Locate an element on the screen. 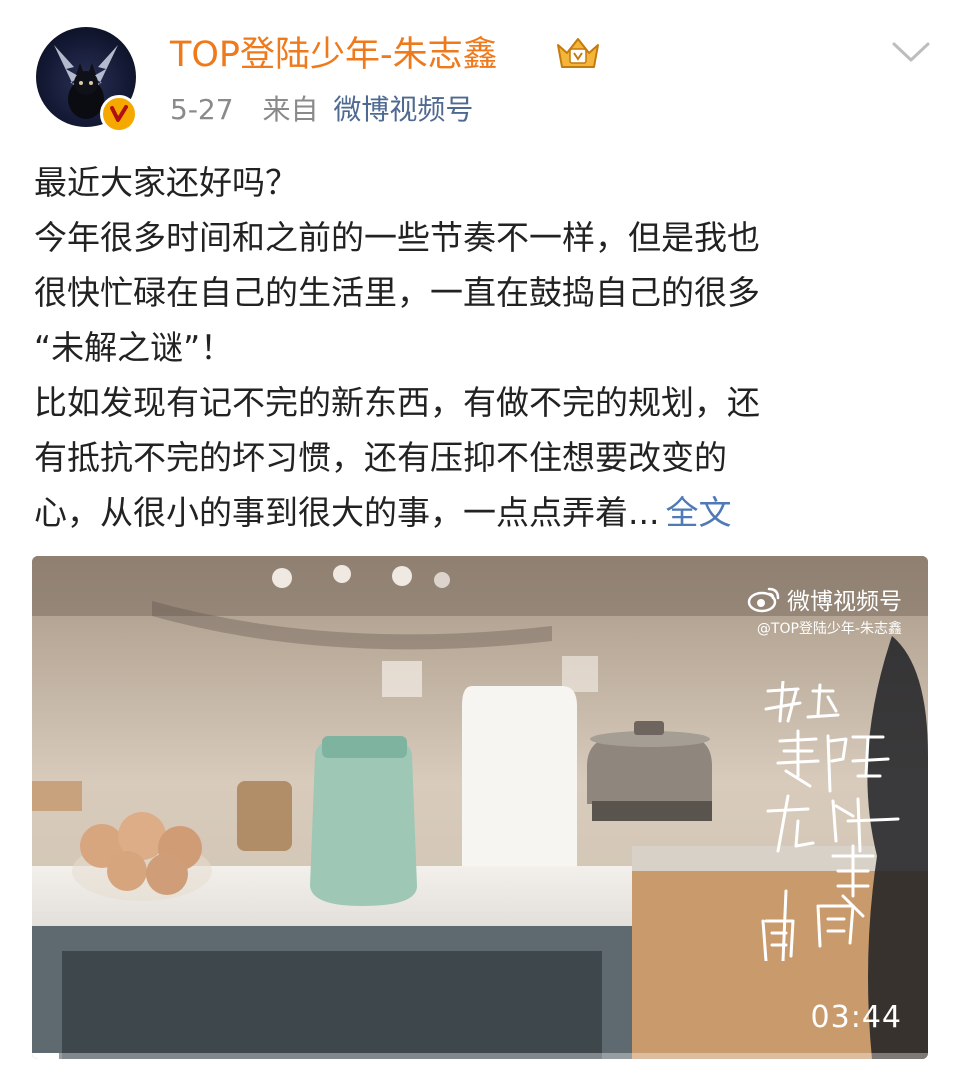 Image resolution: width=960 pixels, height=1071 pixels. weibo-video-watermark: 微博视频号 is located at coordinates (824, 599).